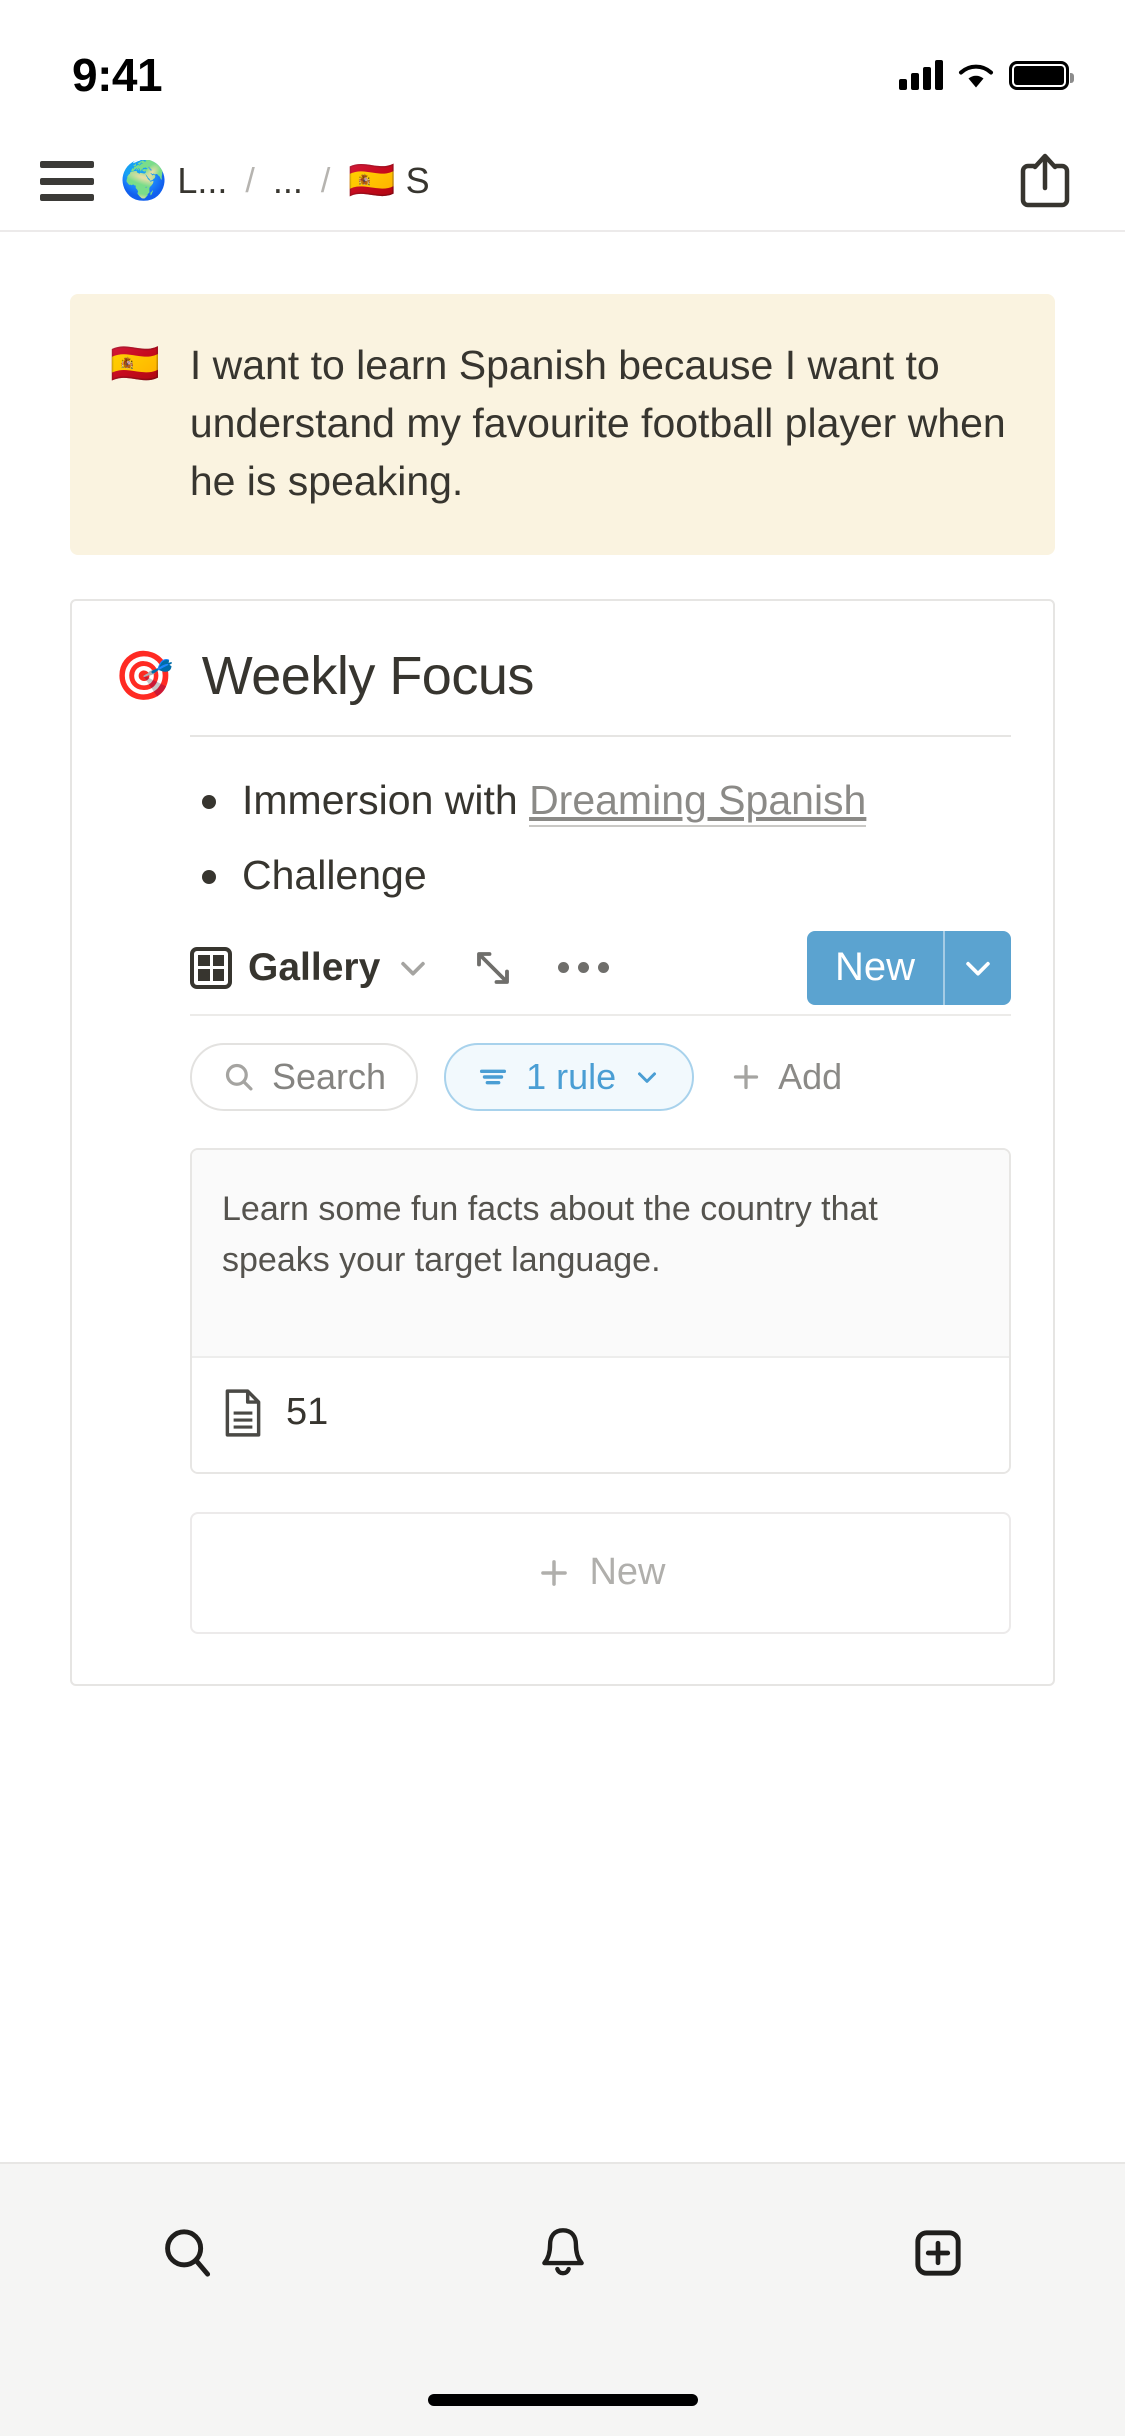 This screenshot has height=2436, width=1125. I want to click on database-toolbar: Gallery New, so click(600, 968).